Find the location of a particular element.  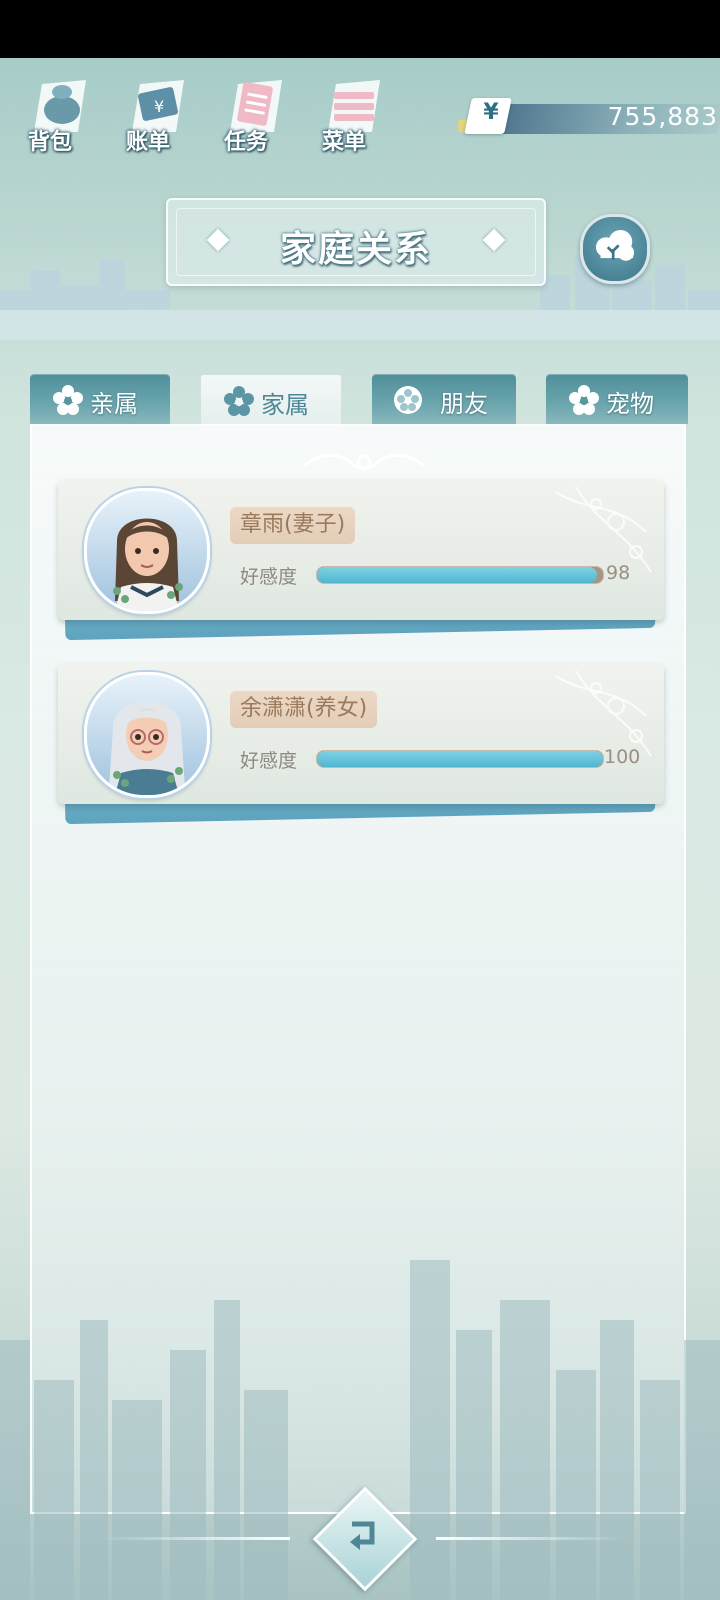

yen-icon: ¥ is located at coordinates (491, 112).